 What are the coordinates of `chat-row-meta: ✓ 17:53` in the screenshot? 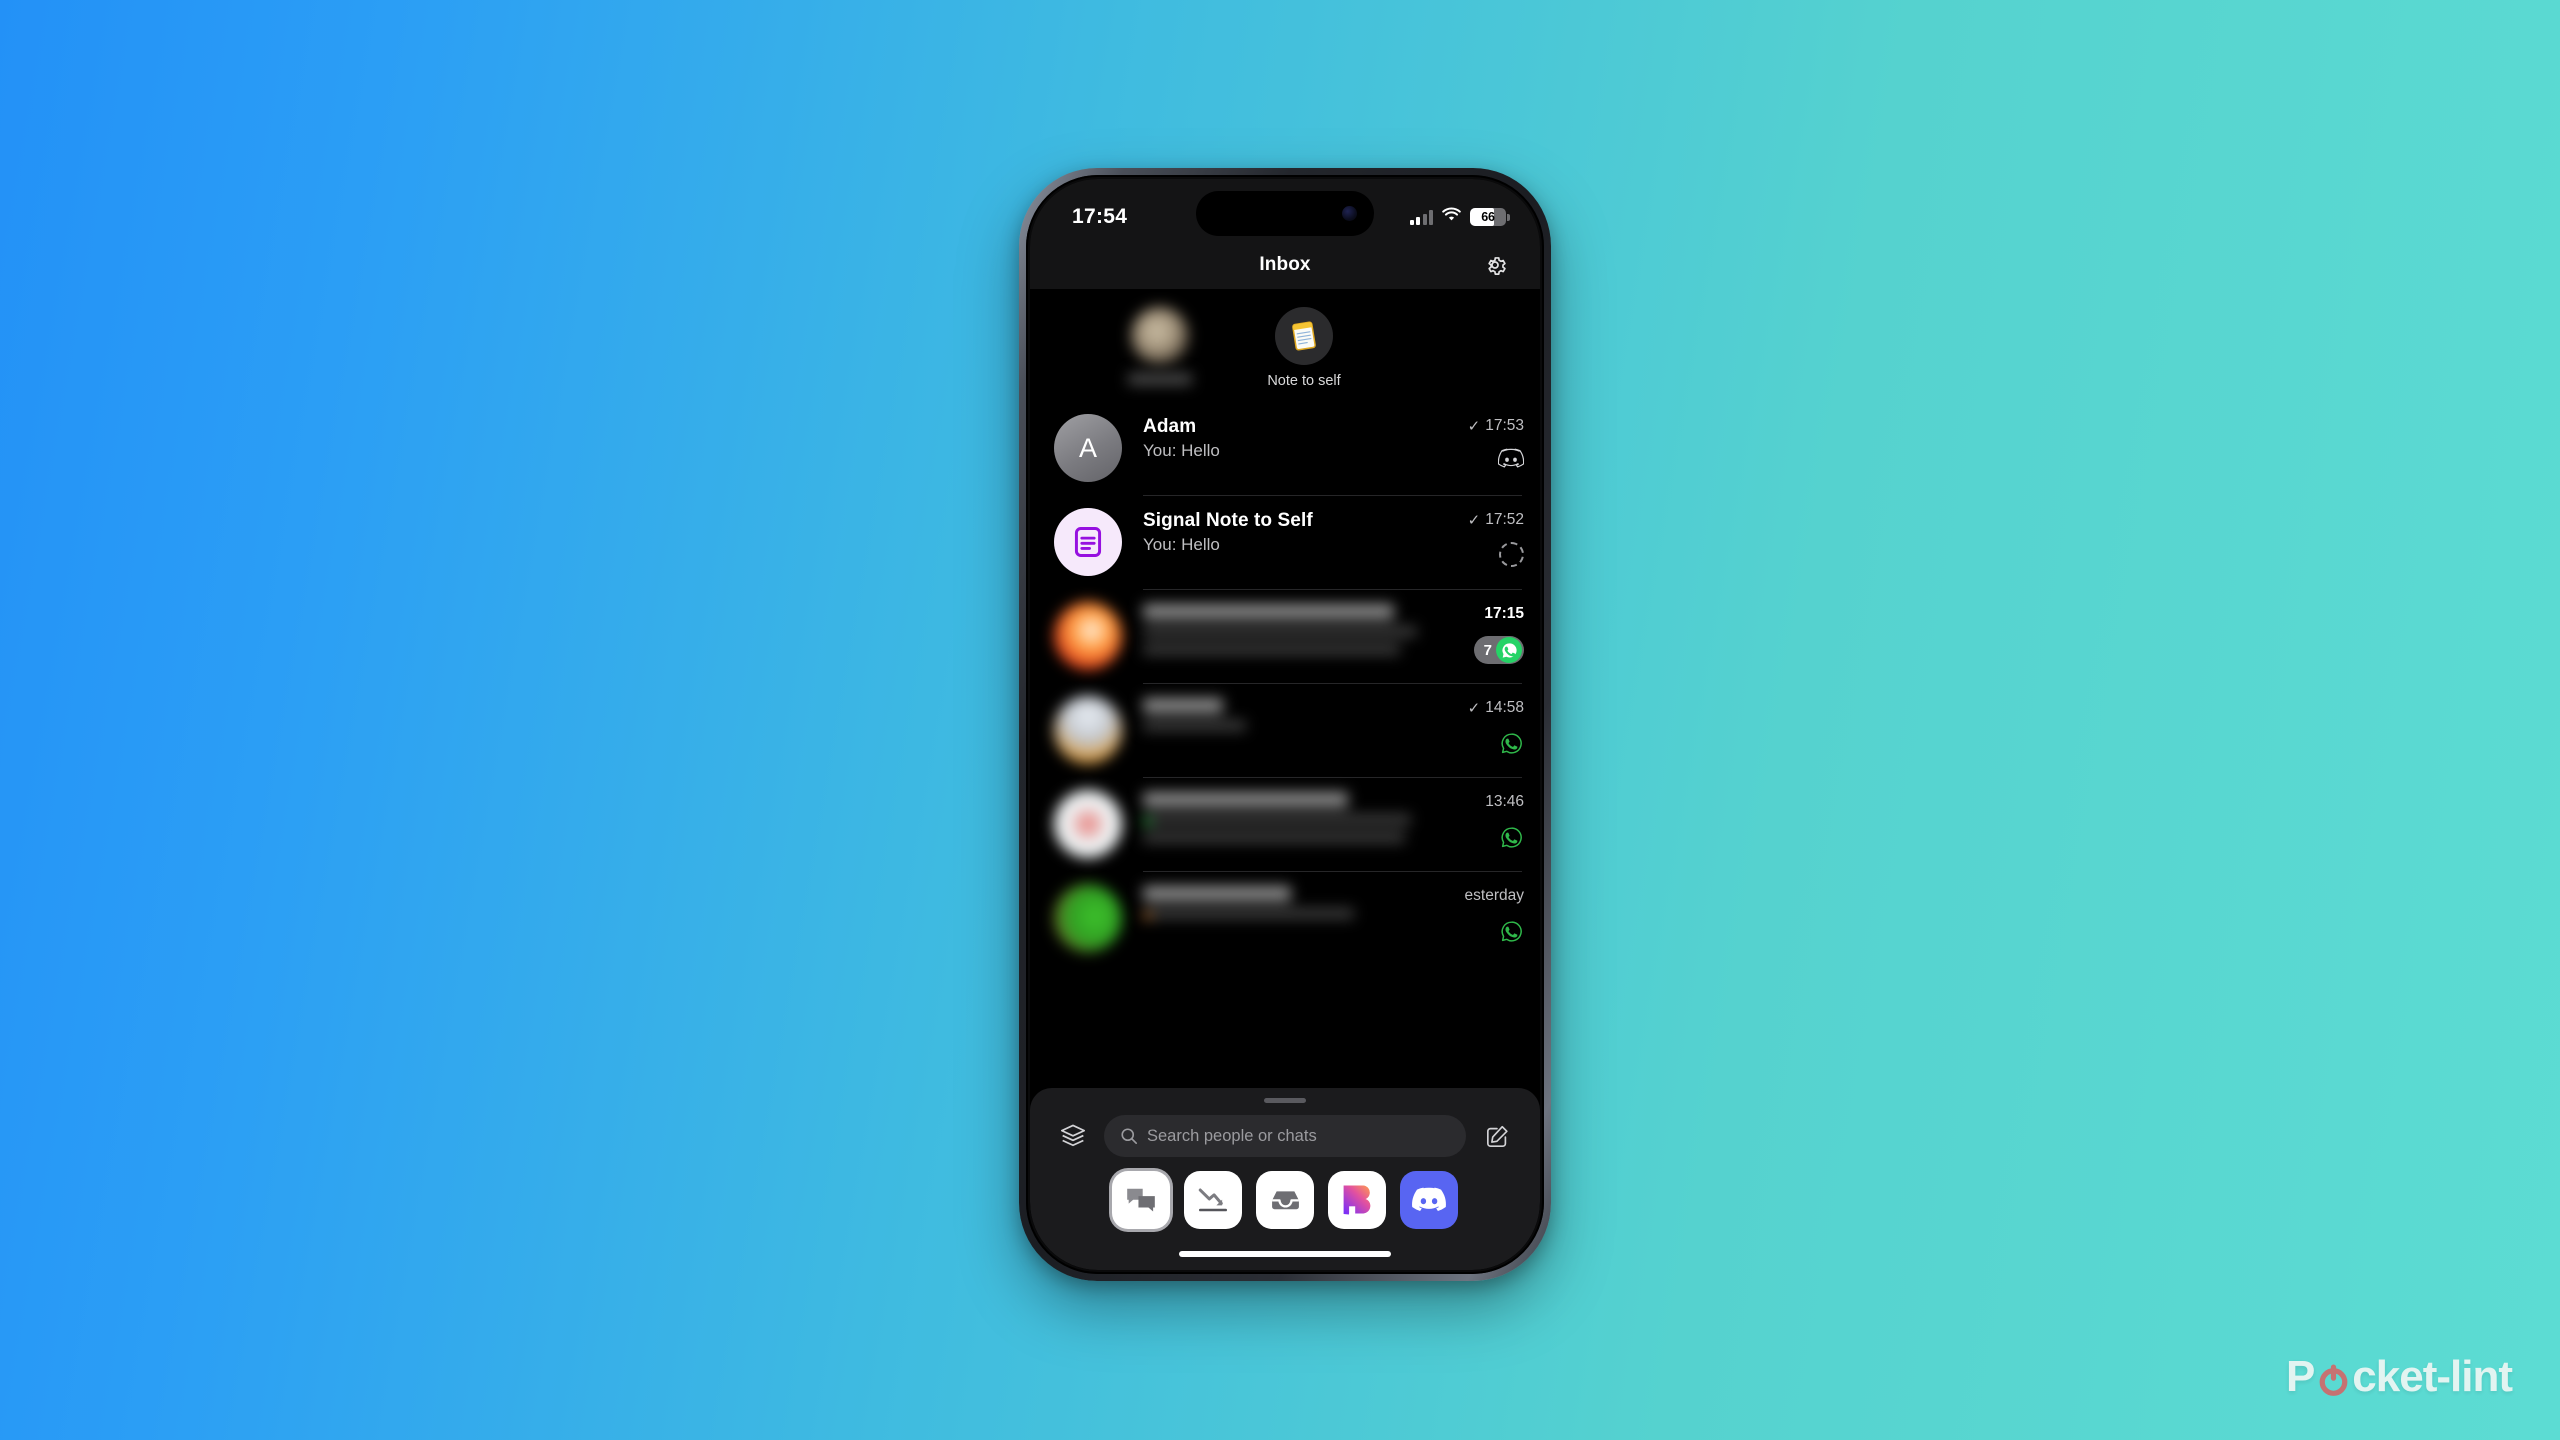 It's located at (1484, 443).